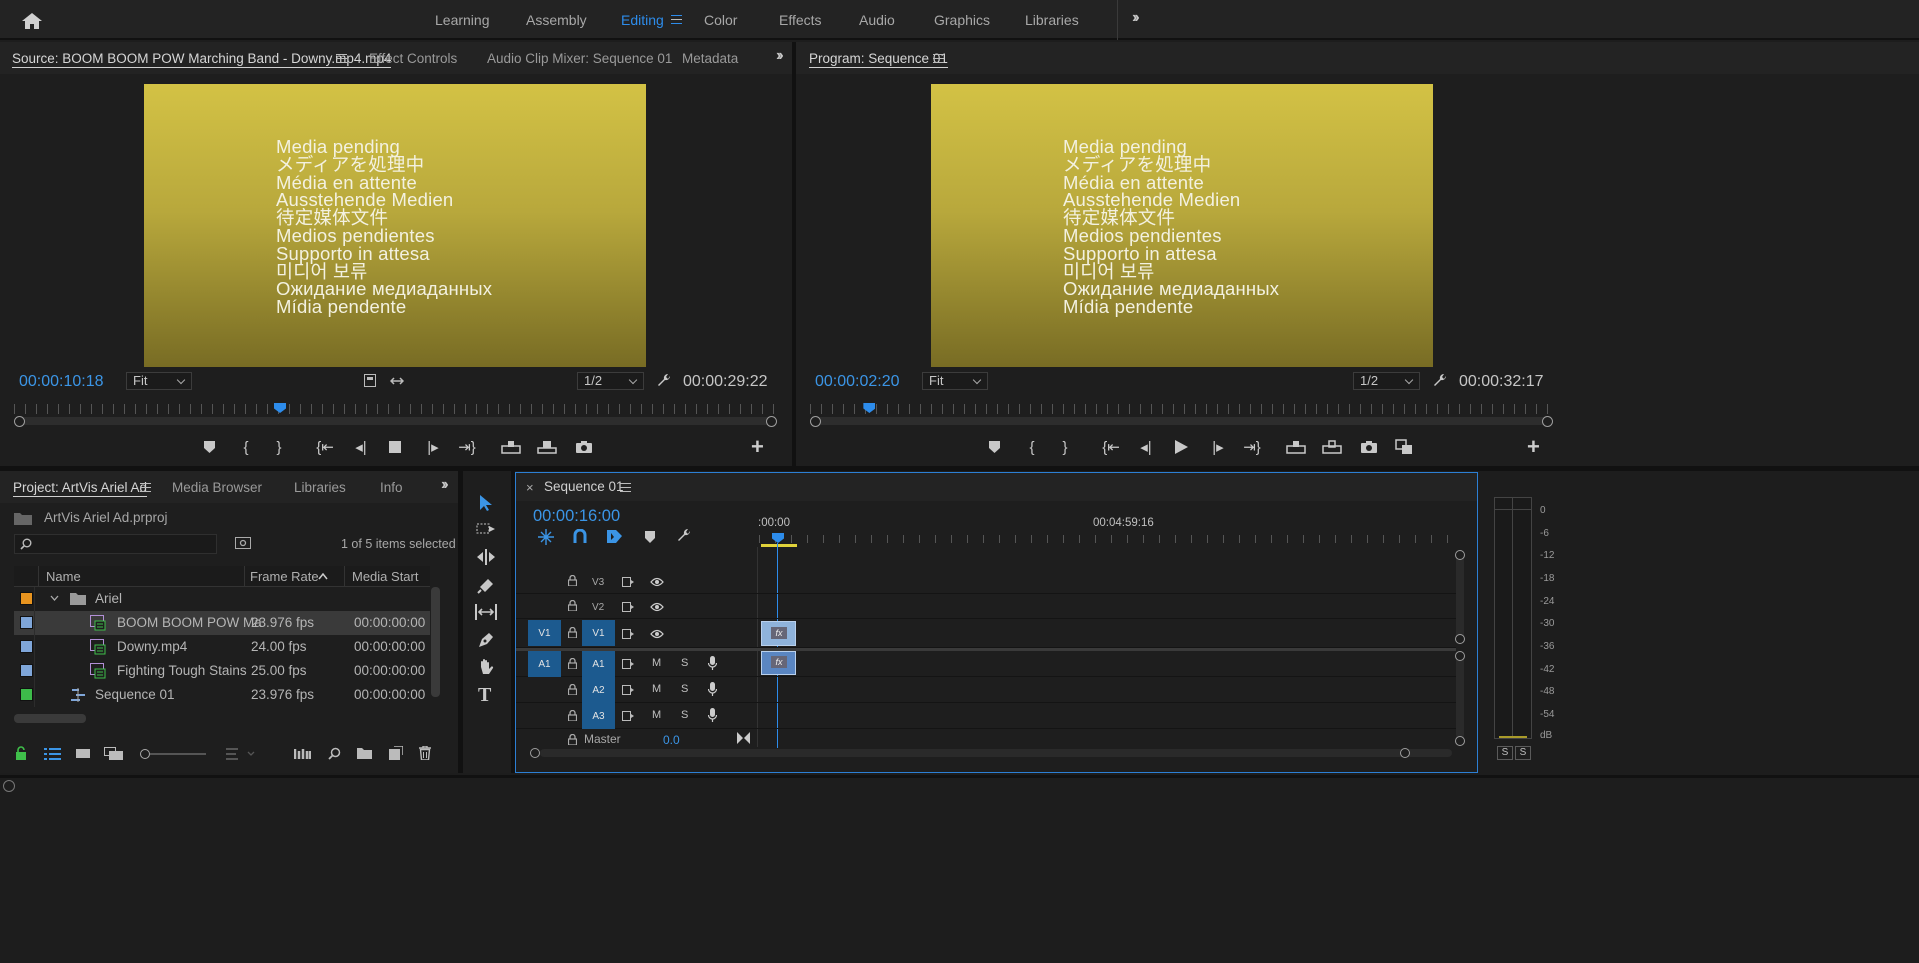  I want to click on wrench-icon, so click(664, 381).